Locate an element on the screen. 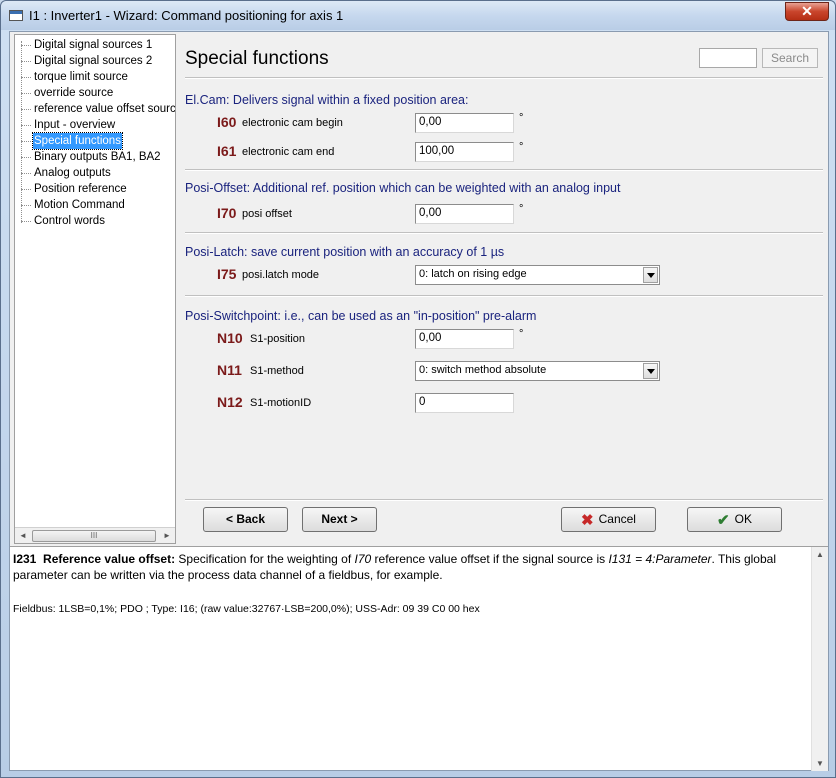 Image resolution: width=836 pixels, height=778 pixels. posi-offset-input: 0,00 is located at coordinates (464, 214).